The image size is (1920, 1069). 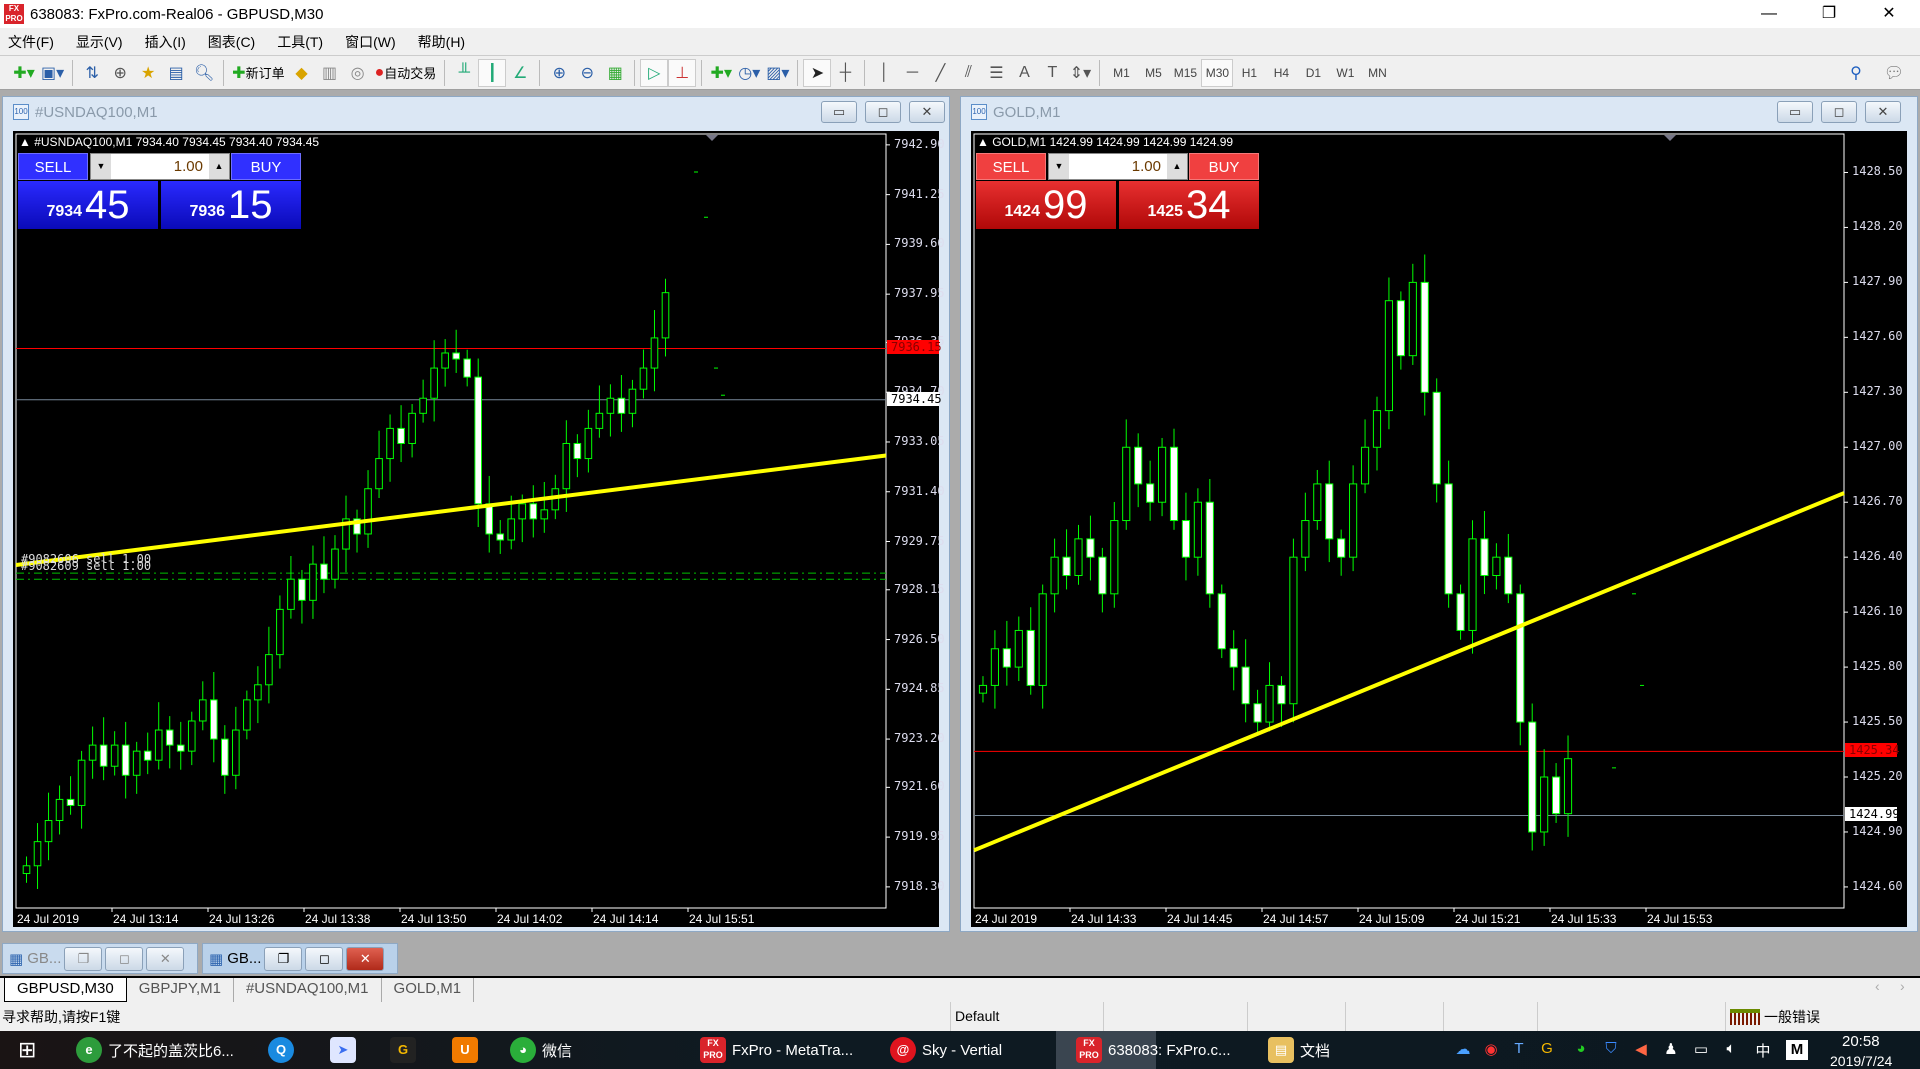 What do you see at coordinates (1856, 73) in the screenshot?
I see `search-icon: ⚲` at bounding box center [1856, 73].